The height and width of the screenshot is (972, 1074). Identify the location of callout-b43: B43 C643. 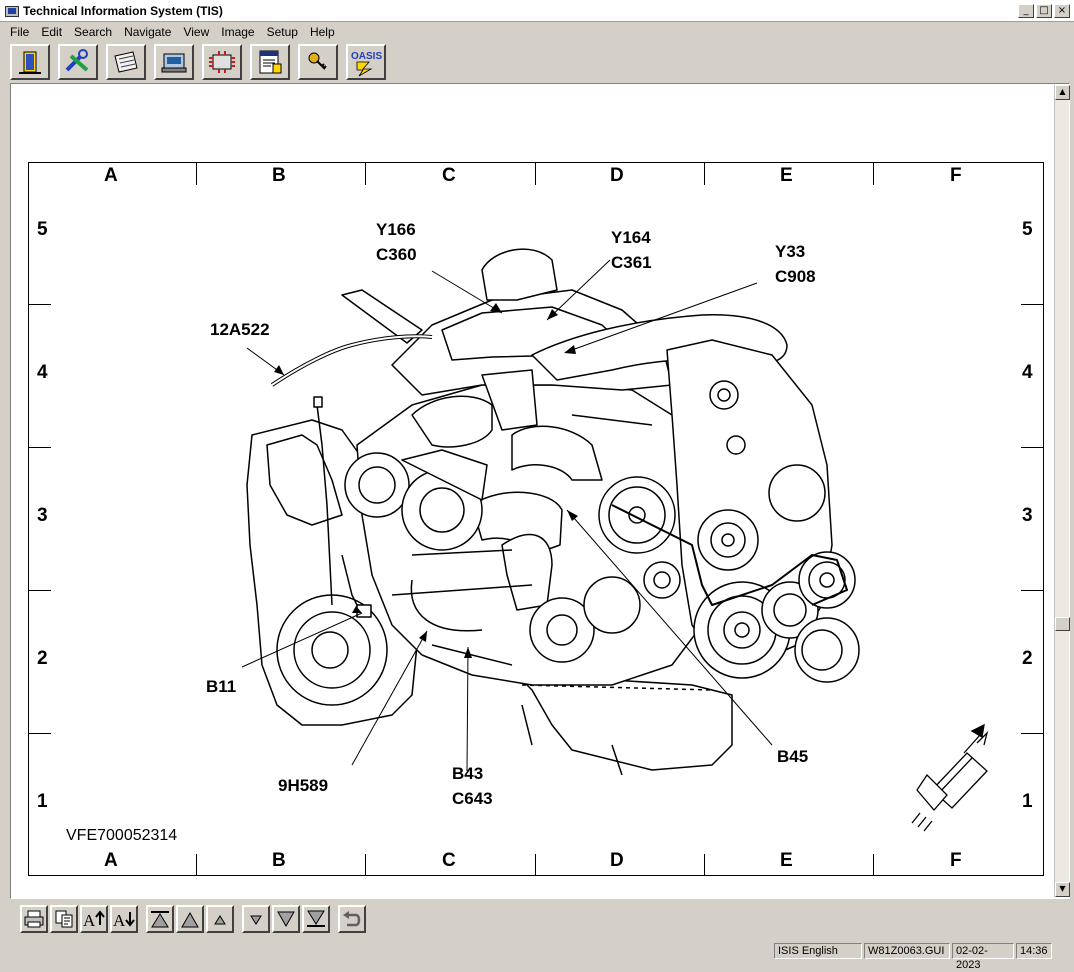
(472, 786).